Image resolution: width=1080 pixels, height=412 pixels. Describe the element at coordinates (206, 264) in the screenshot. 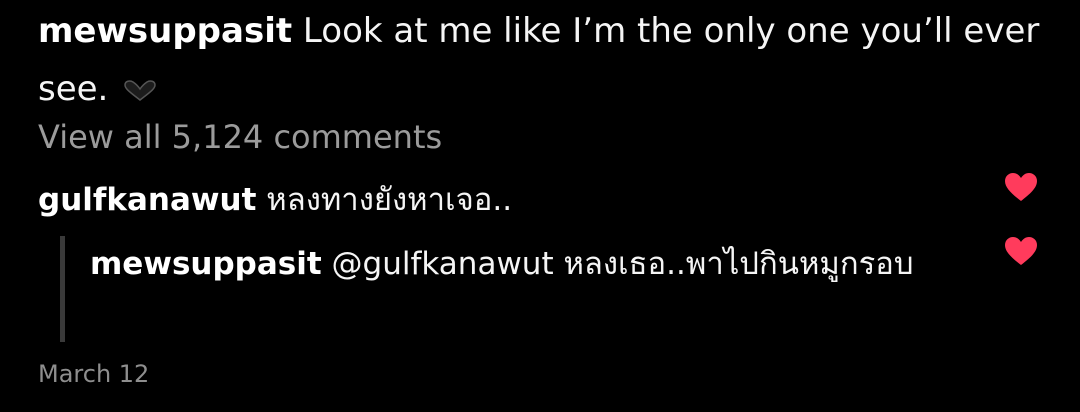

I see `reply-author: mewsuppasit` at that location.